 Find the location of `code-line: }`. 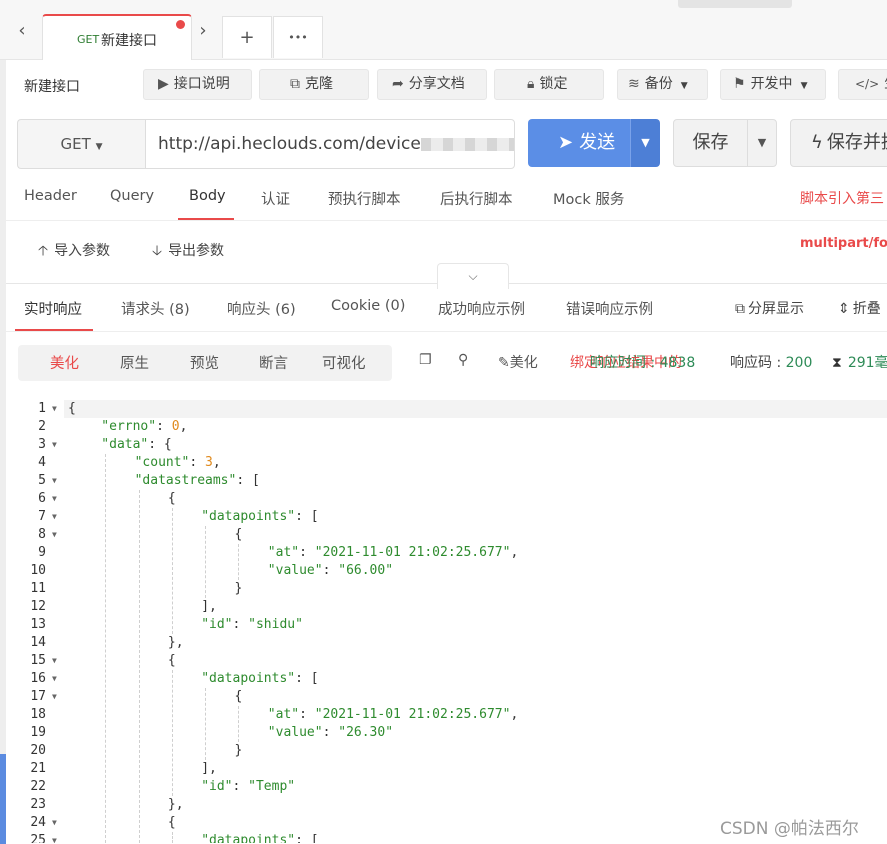

code-line: } is located at coordinates (238, 588).